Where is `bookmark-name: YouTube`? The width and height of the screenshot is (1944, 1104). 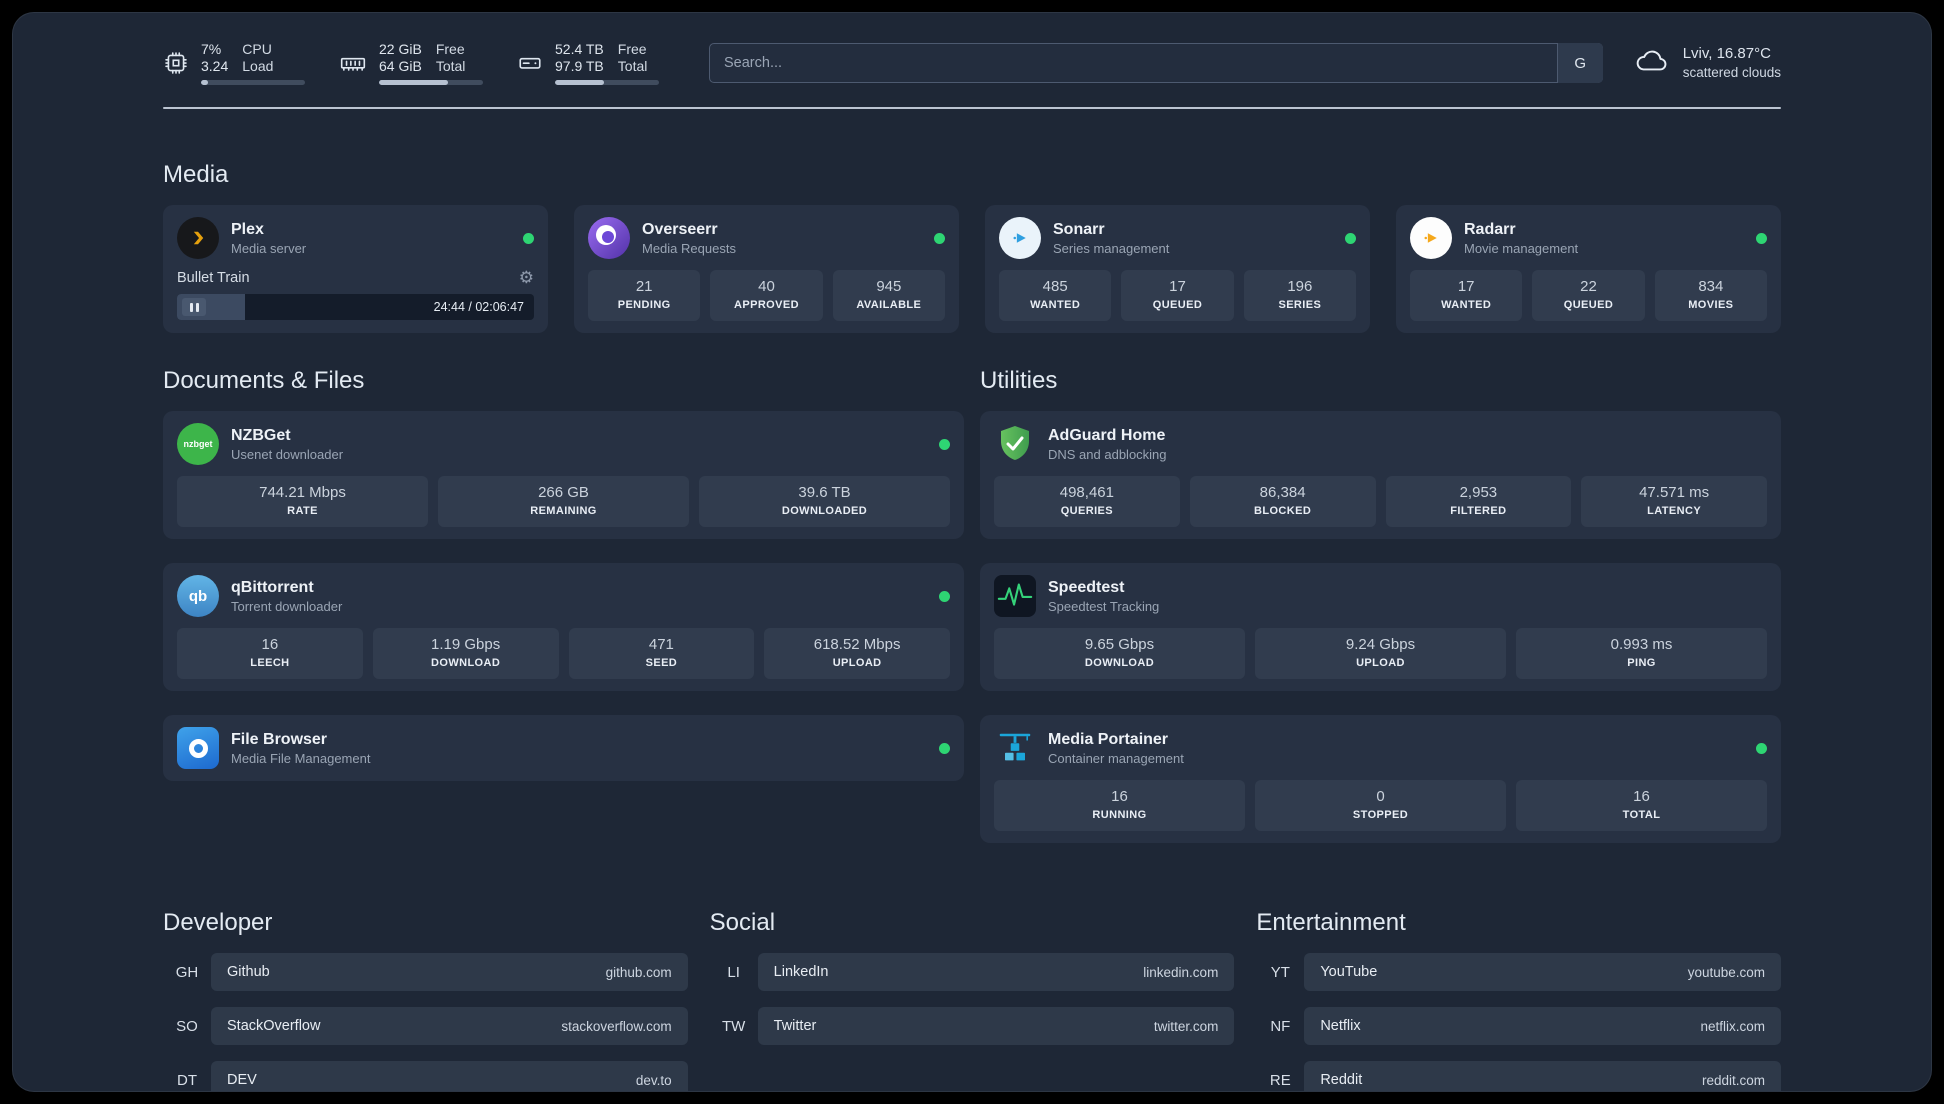
bookmark-name: YouTube is located at coordinates (1349, 972).